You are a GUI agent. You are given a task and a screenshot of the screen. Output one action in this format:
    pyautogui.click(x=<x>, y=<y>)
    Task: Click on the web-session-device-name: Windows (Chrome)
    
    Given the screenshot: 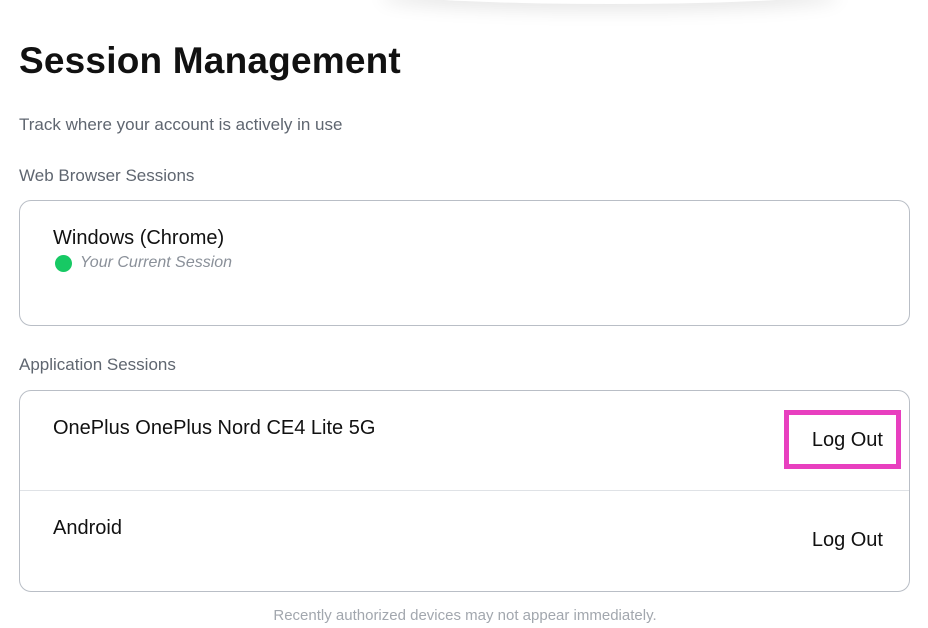 What is the action you would take?
    pyautogui.click(x=139, y=238)
    